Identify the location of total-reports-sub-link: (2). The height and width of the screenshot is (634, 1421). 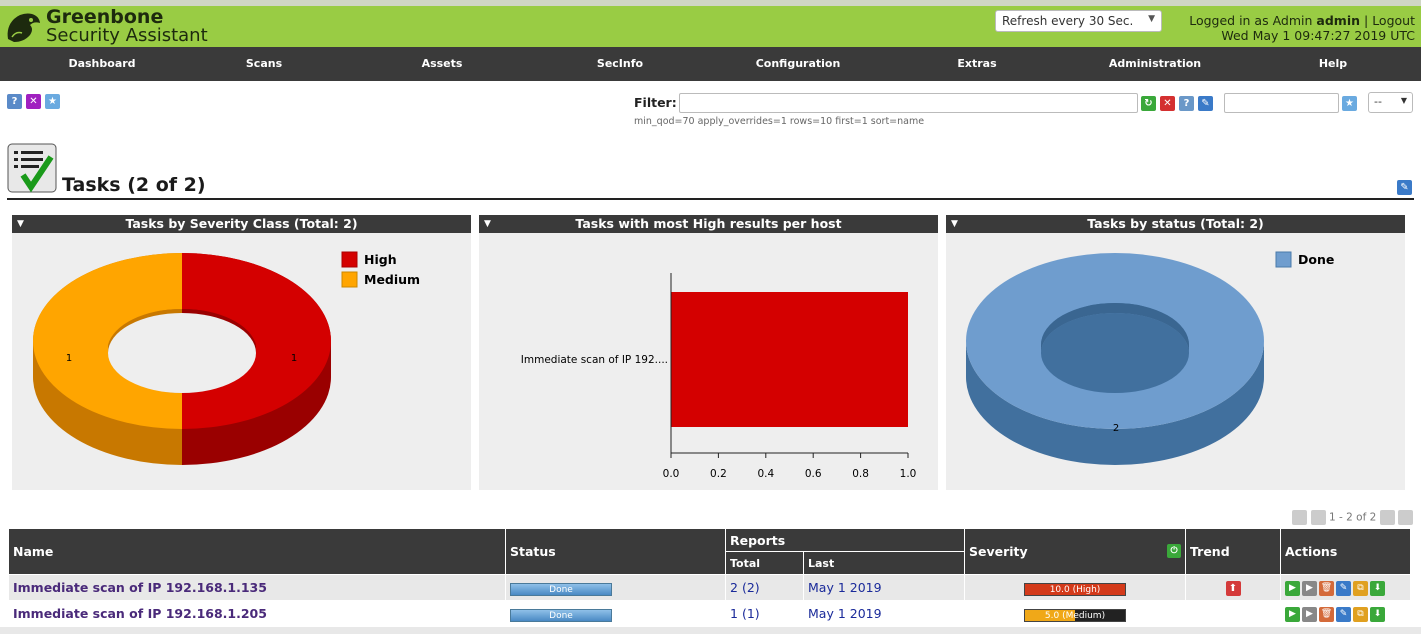
(751, 587).